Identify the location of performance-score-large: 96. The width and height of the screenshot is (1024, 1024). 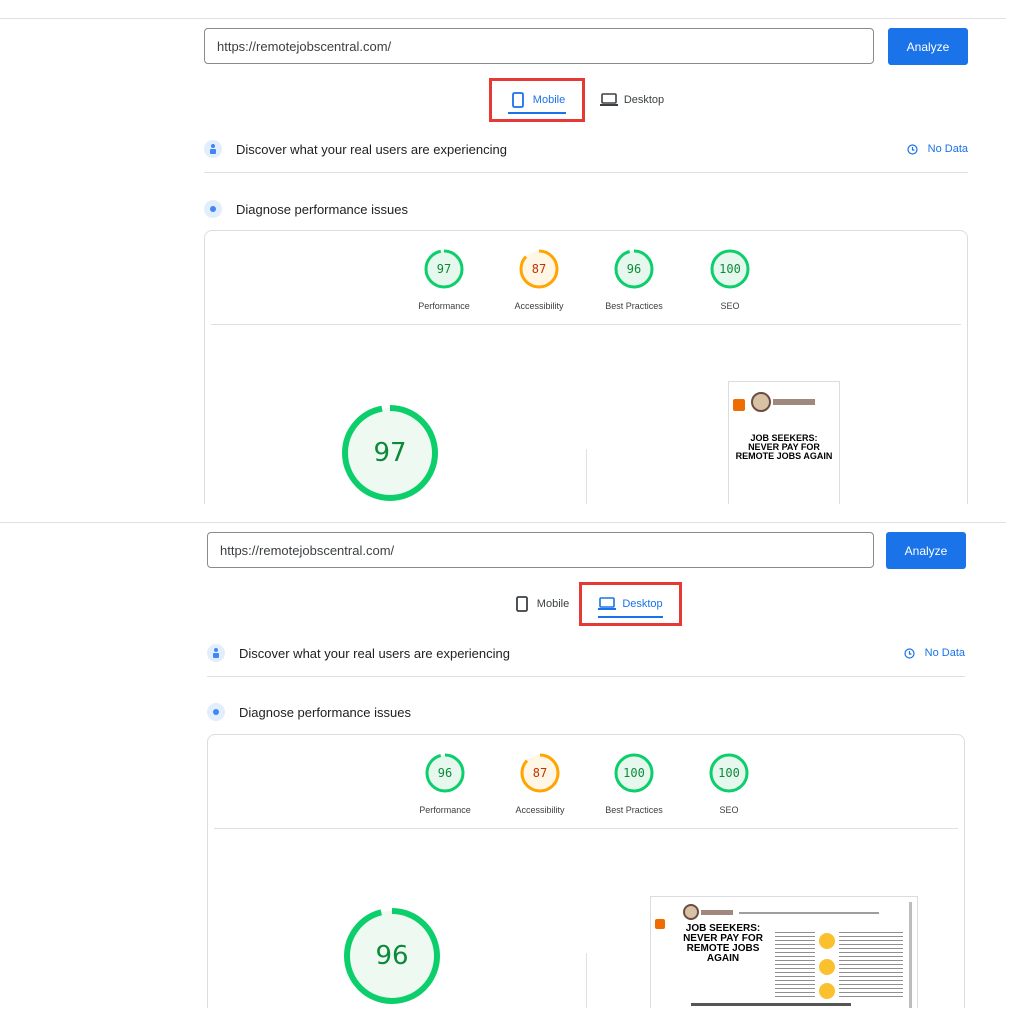
(392, 956).